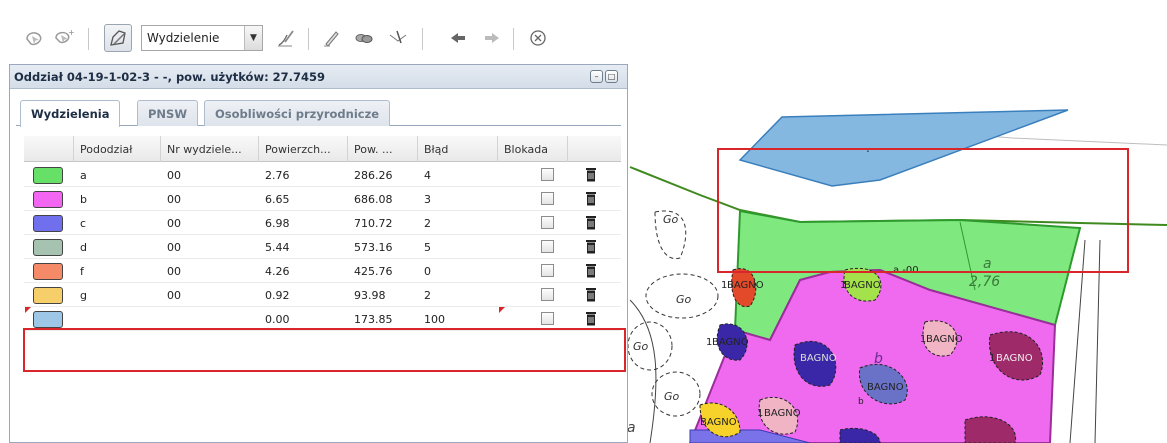 Image resolution: width=1167 pixels, height=443 pixels. What do you see at coordinates (322, 223) in the screenshot?
I see `table-row: c 00 6.98 710.72 2` at bounding box center [322, 223].